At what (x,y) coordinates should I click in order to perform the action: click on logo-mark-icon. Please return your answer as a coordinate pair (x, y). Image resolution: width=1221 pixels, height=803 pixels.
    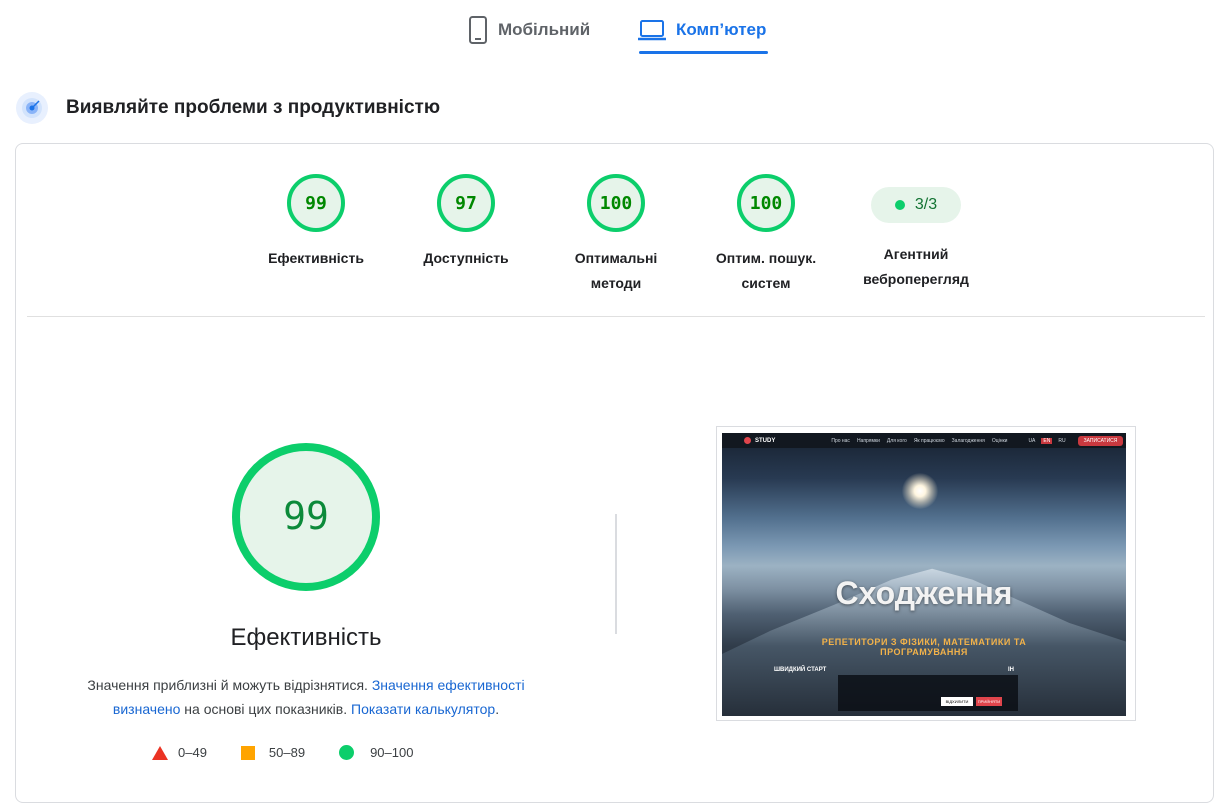
    Looking at the image, I should click on (747, 440).